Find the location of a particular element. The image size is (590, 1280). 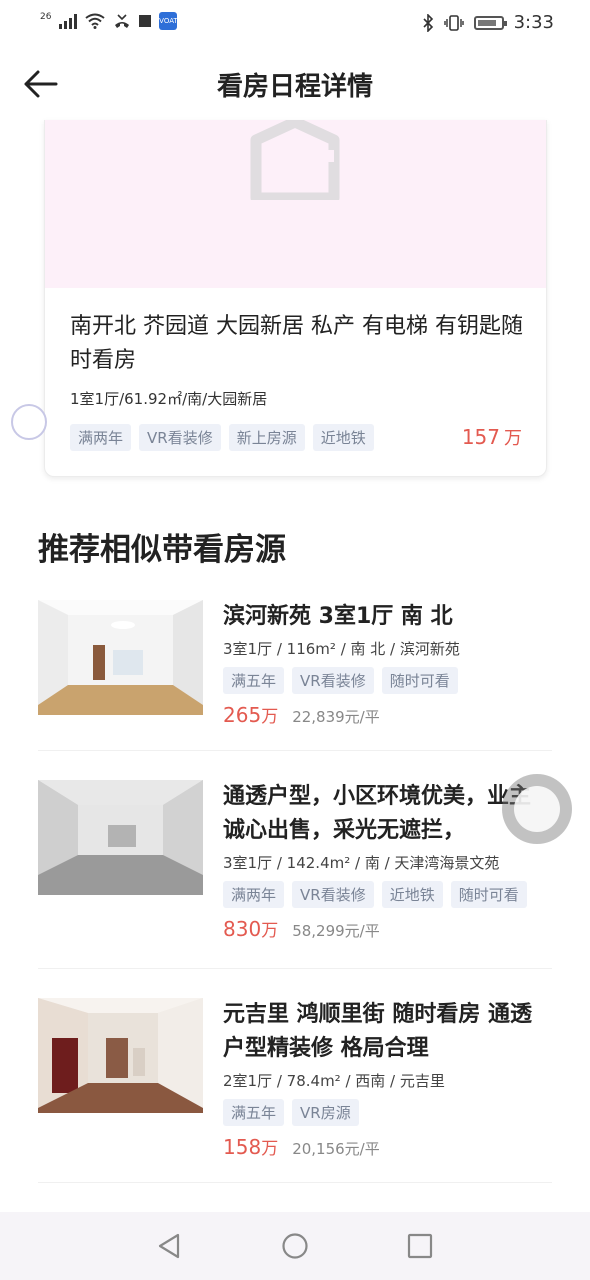

system-navigation-bar is located at coordinates (295, 1246).